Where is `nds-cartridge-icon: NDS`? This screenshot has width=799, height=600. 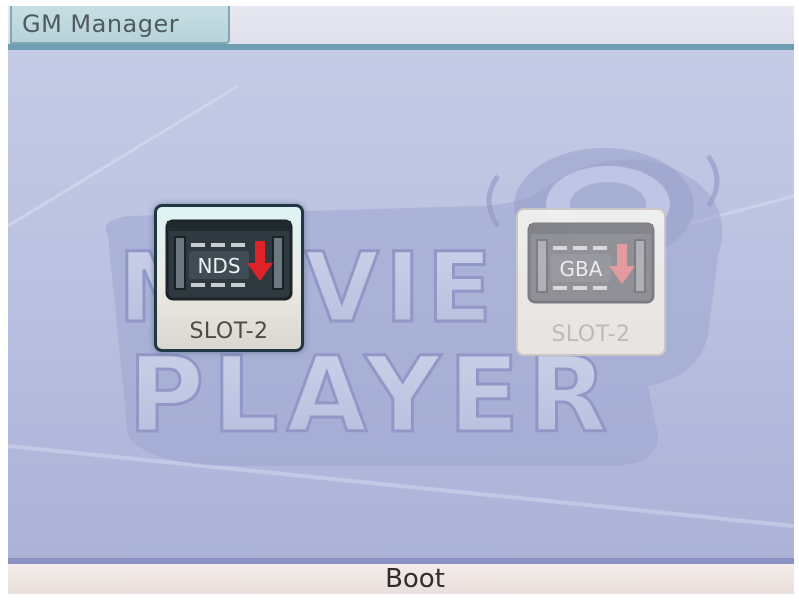
nds-cartridge-icon: NDS is located at coordinates (229, 260).